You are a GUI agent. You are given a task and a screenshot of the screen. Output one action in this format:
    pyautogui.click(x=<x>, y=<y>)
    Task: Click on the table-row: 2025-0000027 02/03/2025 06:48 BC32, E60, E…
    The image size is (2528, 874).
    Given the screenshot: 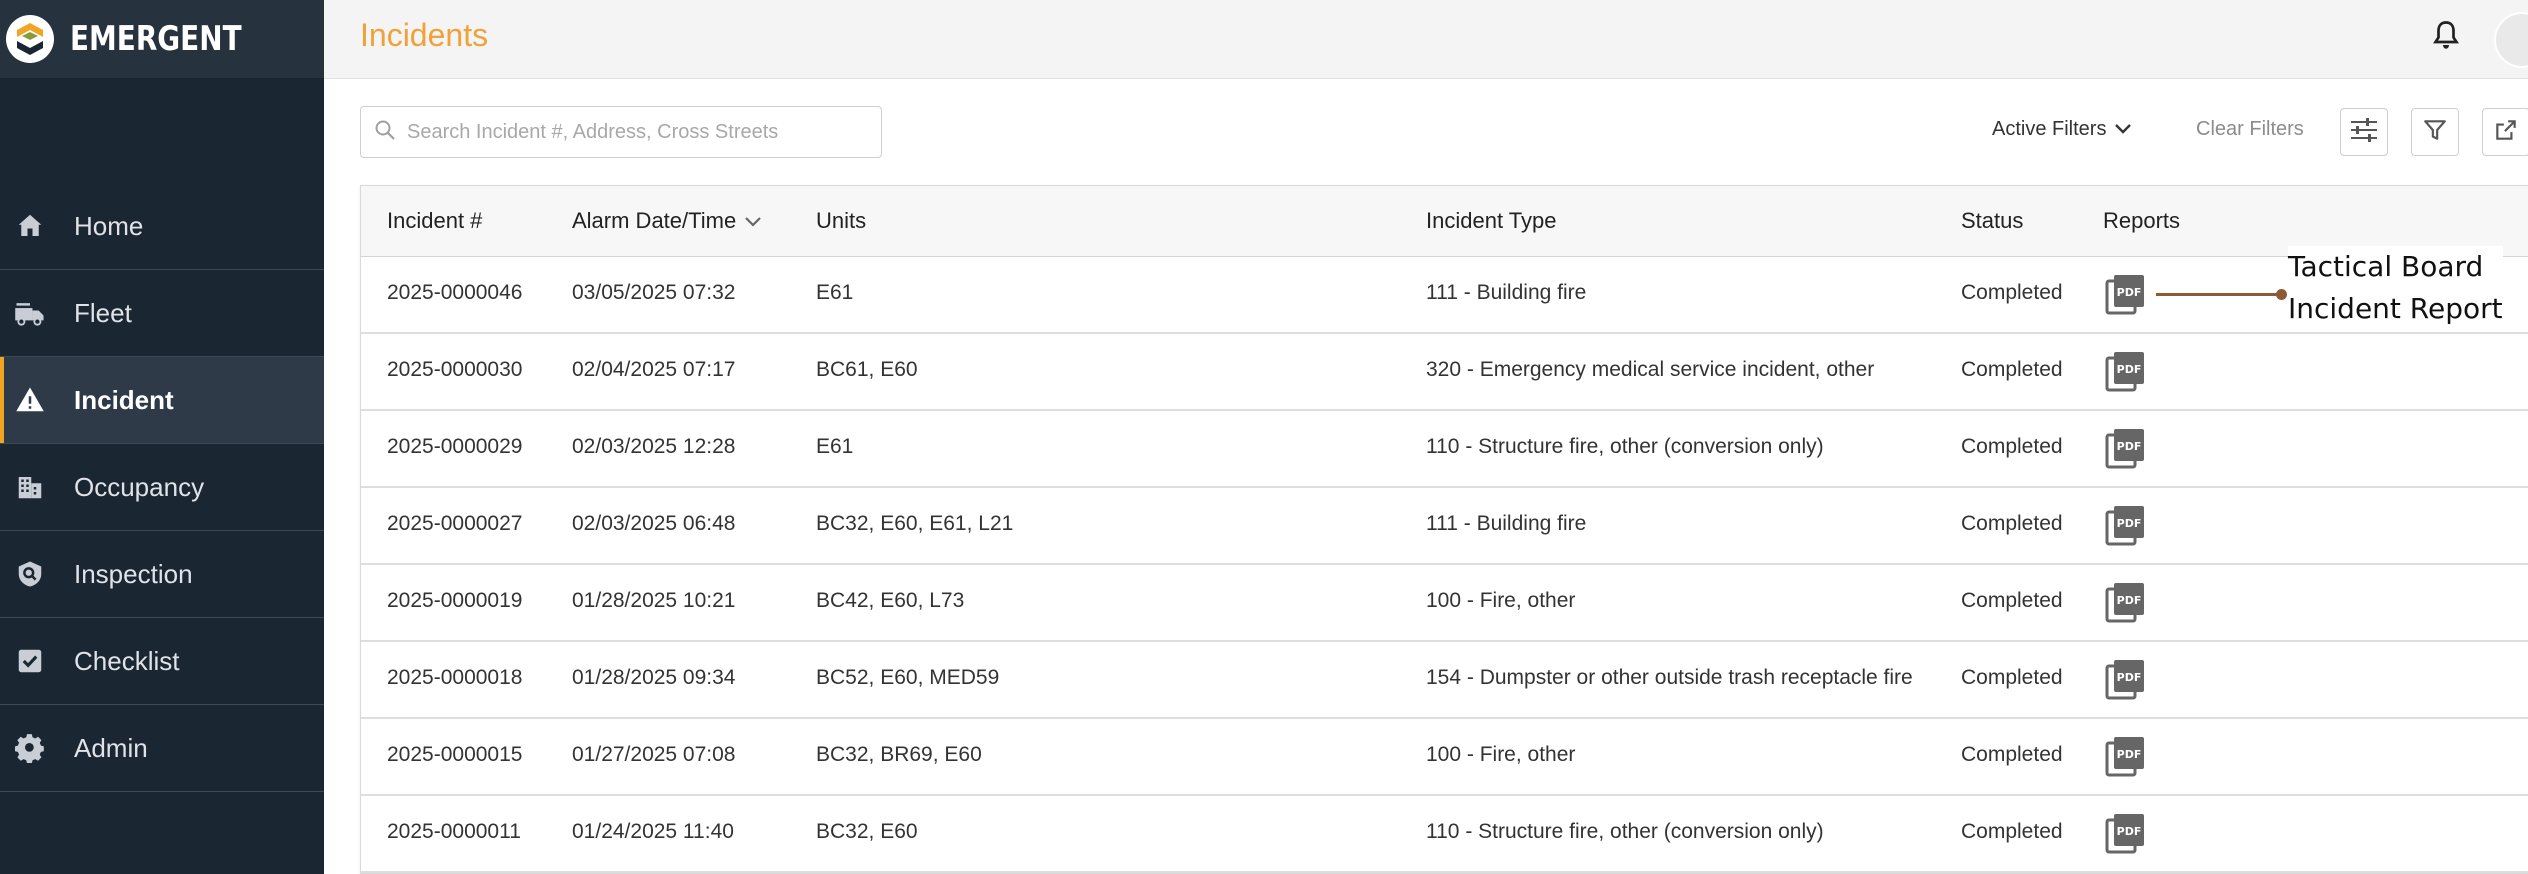 What is the action you would take?
    pyautogui.click(x=1444, y=526)
    